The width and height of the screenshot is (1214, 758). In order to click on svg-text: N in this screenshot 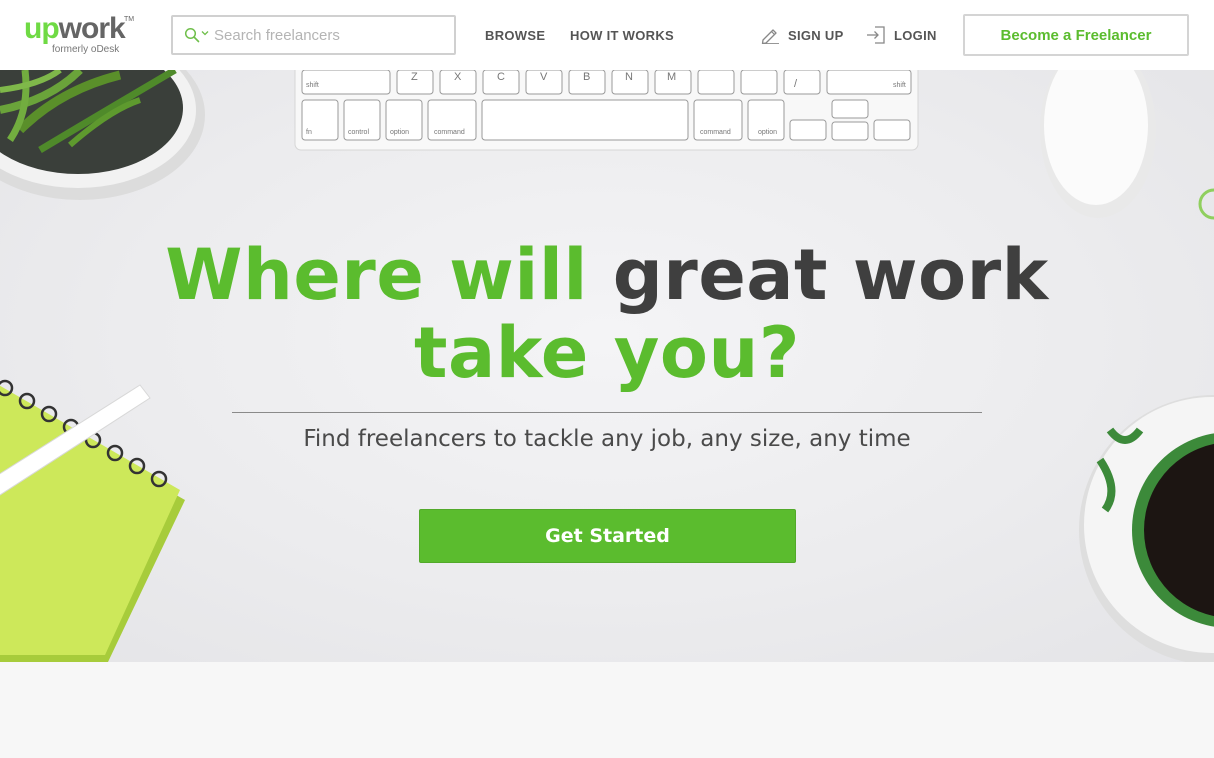, I will do `click(629, 77)`.